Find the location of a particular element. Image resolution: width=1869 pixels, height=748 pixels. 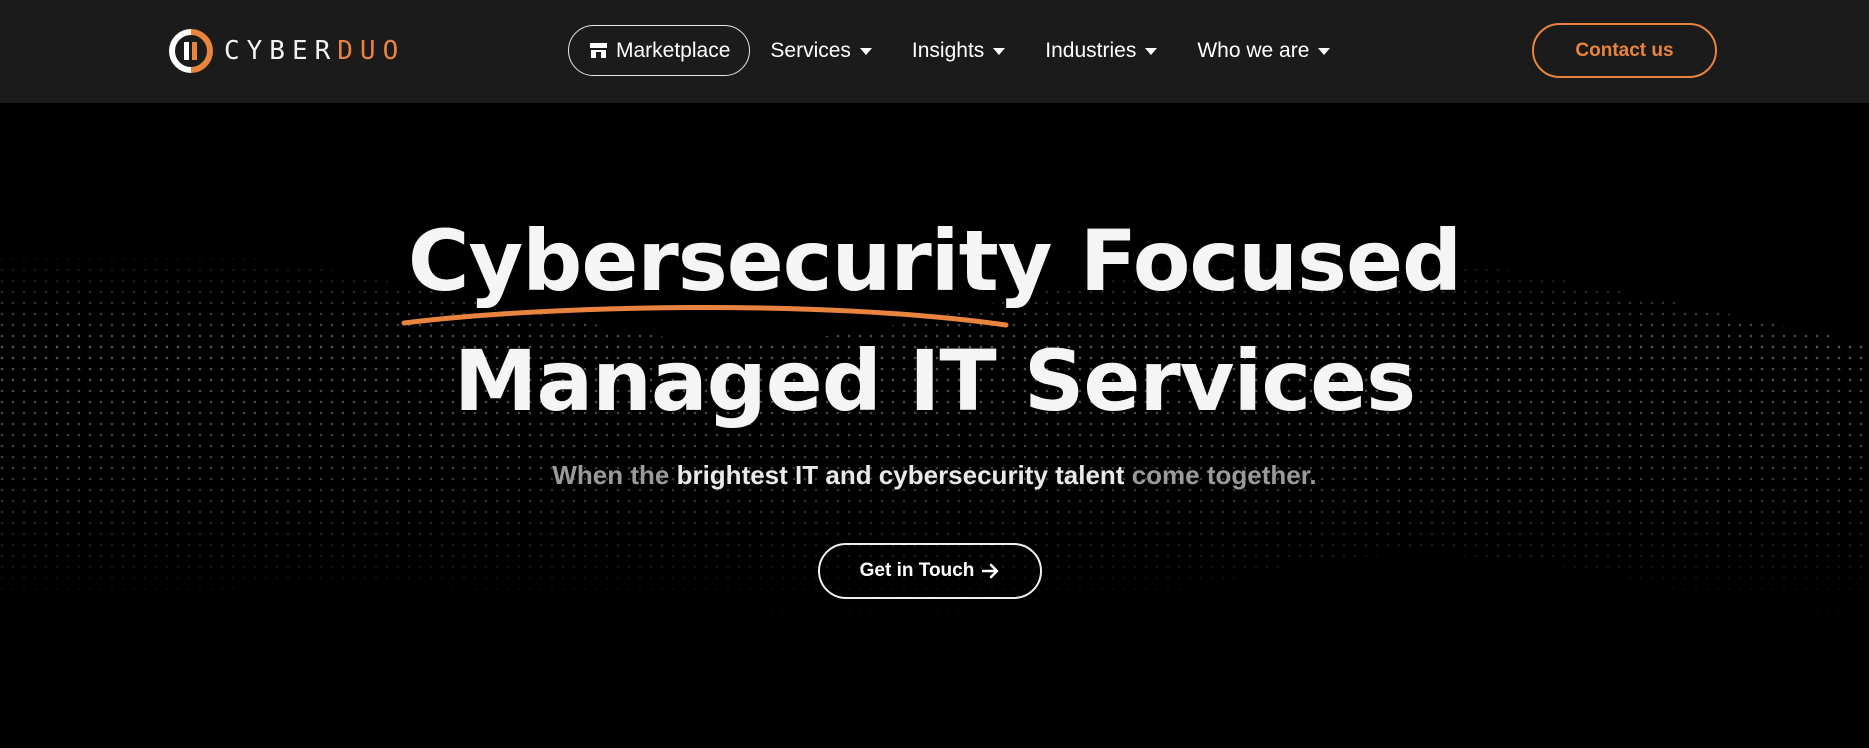

hero-headline-line2: Managed IT Services is located at coordinates (934, 381).